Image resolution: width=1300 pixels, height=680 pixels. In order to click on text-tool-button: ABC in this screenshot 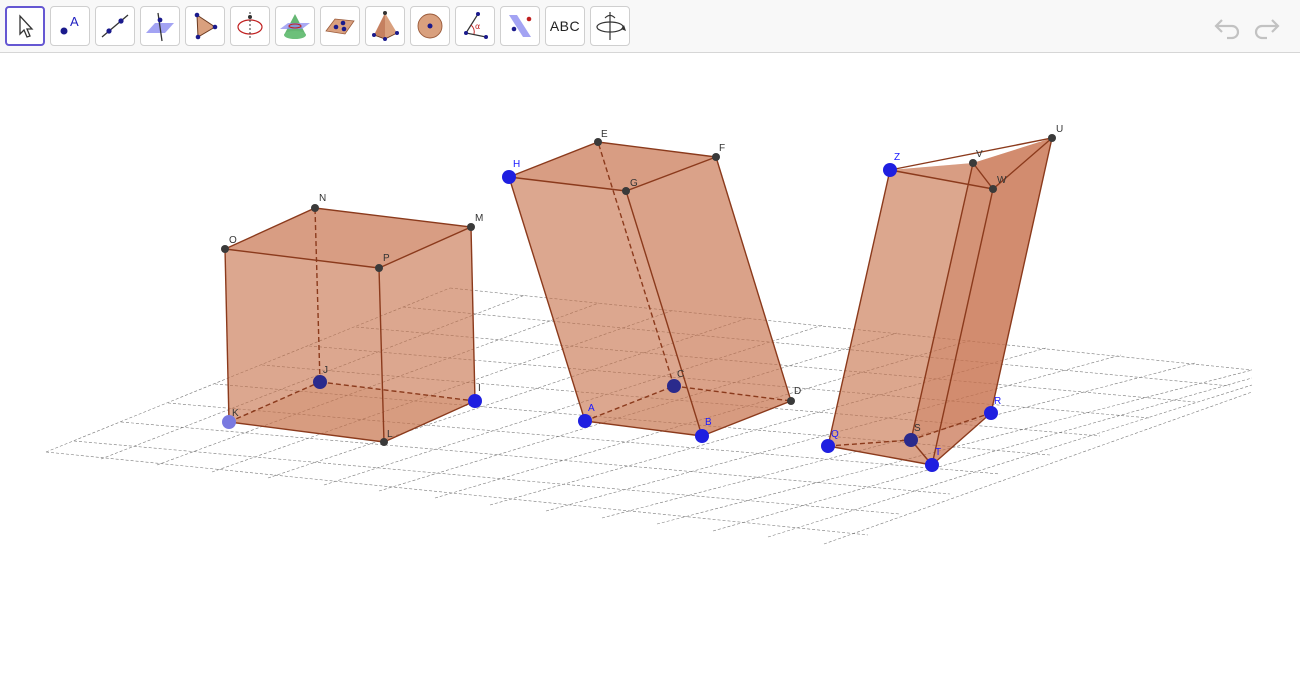, I will do `click(565, 26)`.